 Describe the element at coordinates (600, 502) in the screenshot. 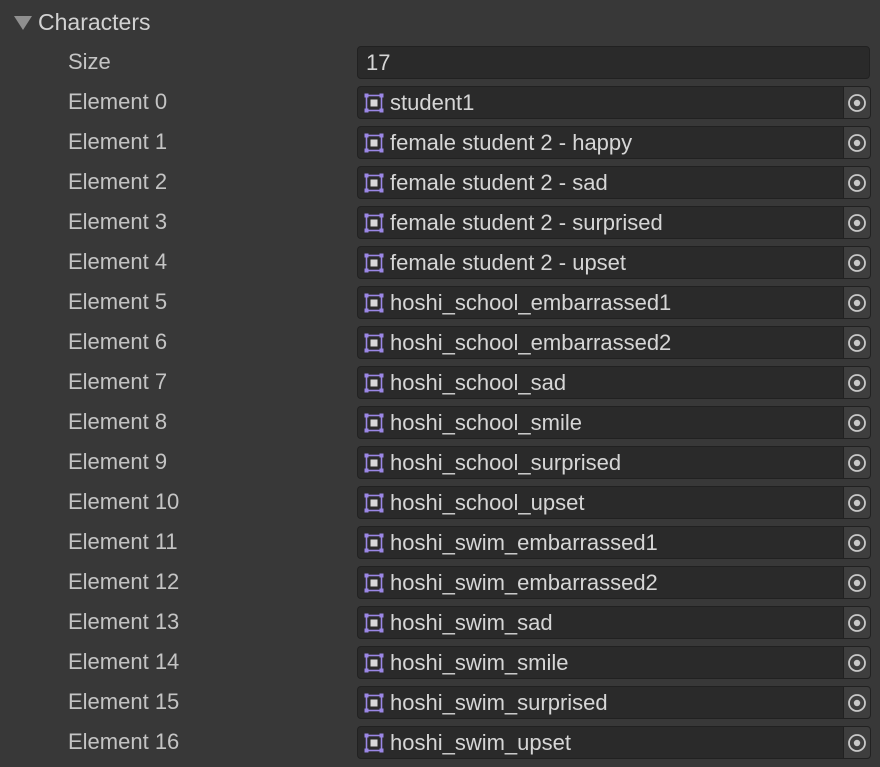

I see `object-field: hoshi_school_upset` at that location.